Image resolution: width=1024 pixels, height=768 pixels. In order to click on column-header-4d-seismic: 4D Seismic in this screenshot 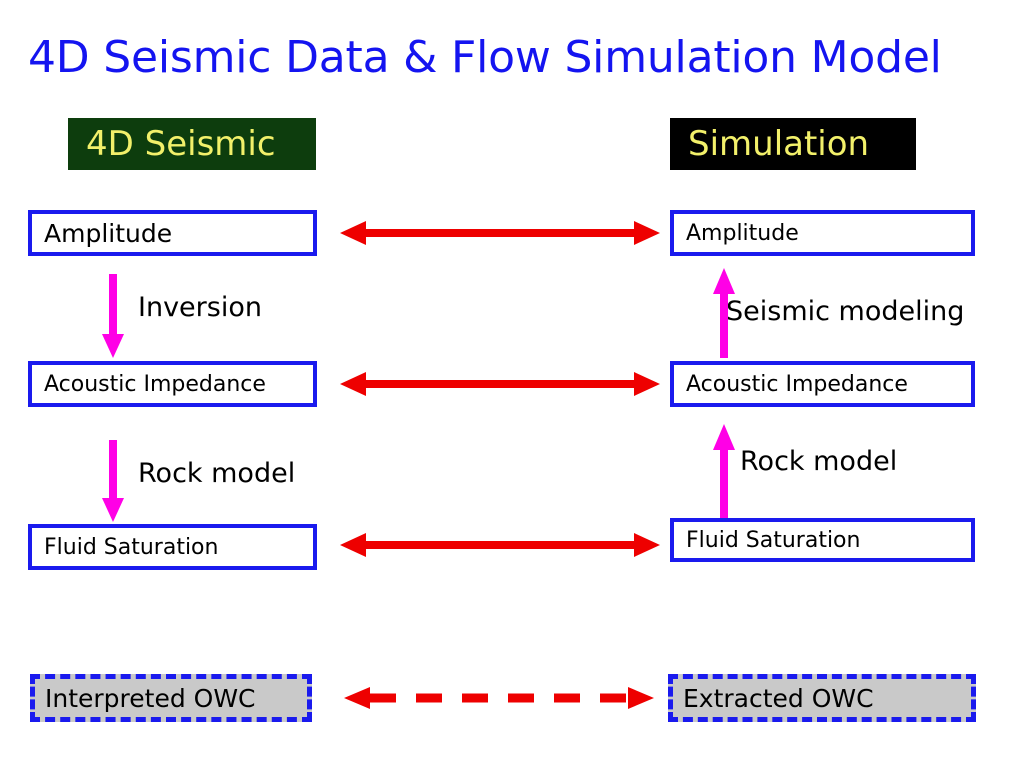, I will do `click(192, 144)`.